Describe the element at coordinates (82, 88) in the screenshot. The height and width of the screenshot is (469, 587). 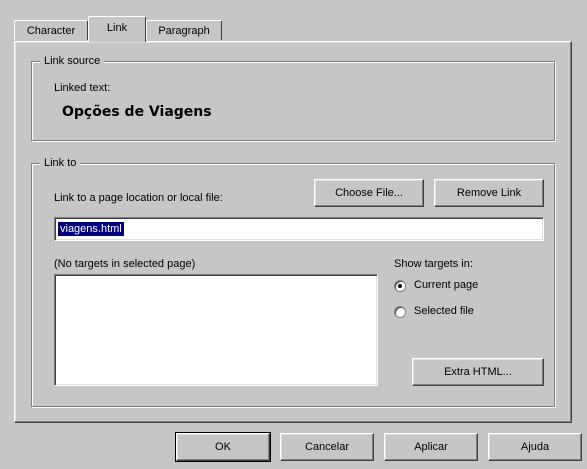
I see `linked-text-label: Linked text:` at that location.